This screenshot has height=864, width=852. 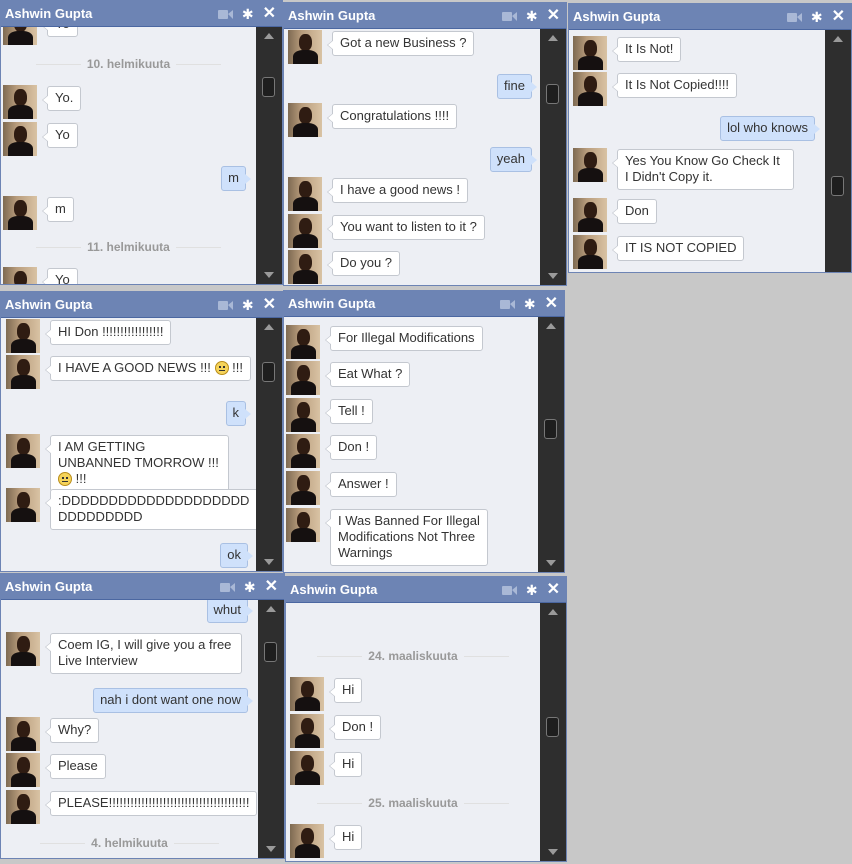 What do you see at coordinates (351, 447) in the screenshot?
I see `message-bubble: Don !` at bounding box center [351, 447].